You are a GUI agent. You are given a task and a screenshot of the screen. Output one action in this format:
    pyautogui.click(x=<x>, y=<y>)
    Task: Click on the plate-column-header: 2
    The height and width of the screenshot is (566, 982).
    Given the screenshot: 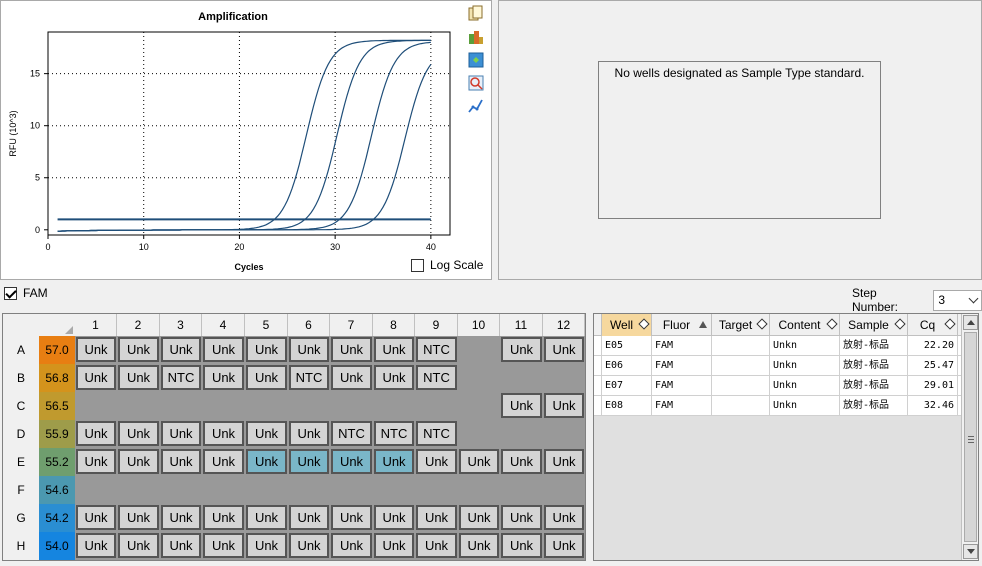 What is the action you would take?
    pyautogui.click(x=138, y=325)
    